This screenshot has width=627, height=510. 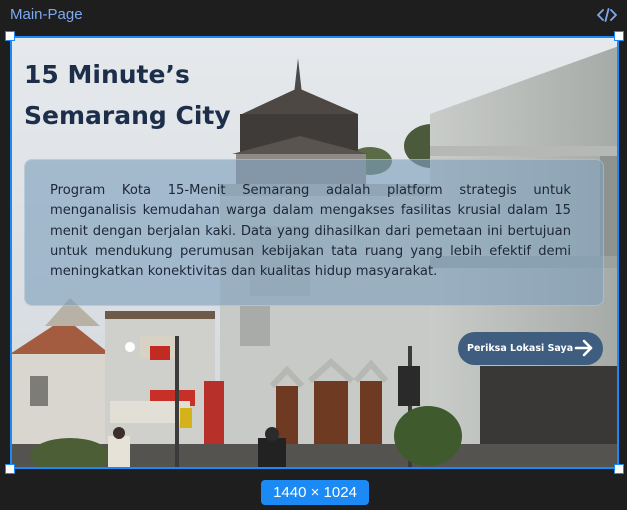 I want to click on page-title: 15 Minute’s Semarang City, so click(x=127, y=95).